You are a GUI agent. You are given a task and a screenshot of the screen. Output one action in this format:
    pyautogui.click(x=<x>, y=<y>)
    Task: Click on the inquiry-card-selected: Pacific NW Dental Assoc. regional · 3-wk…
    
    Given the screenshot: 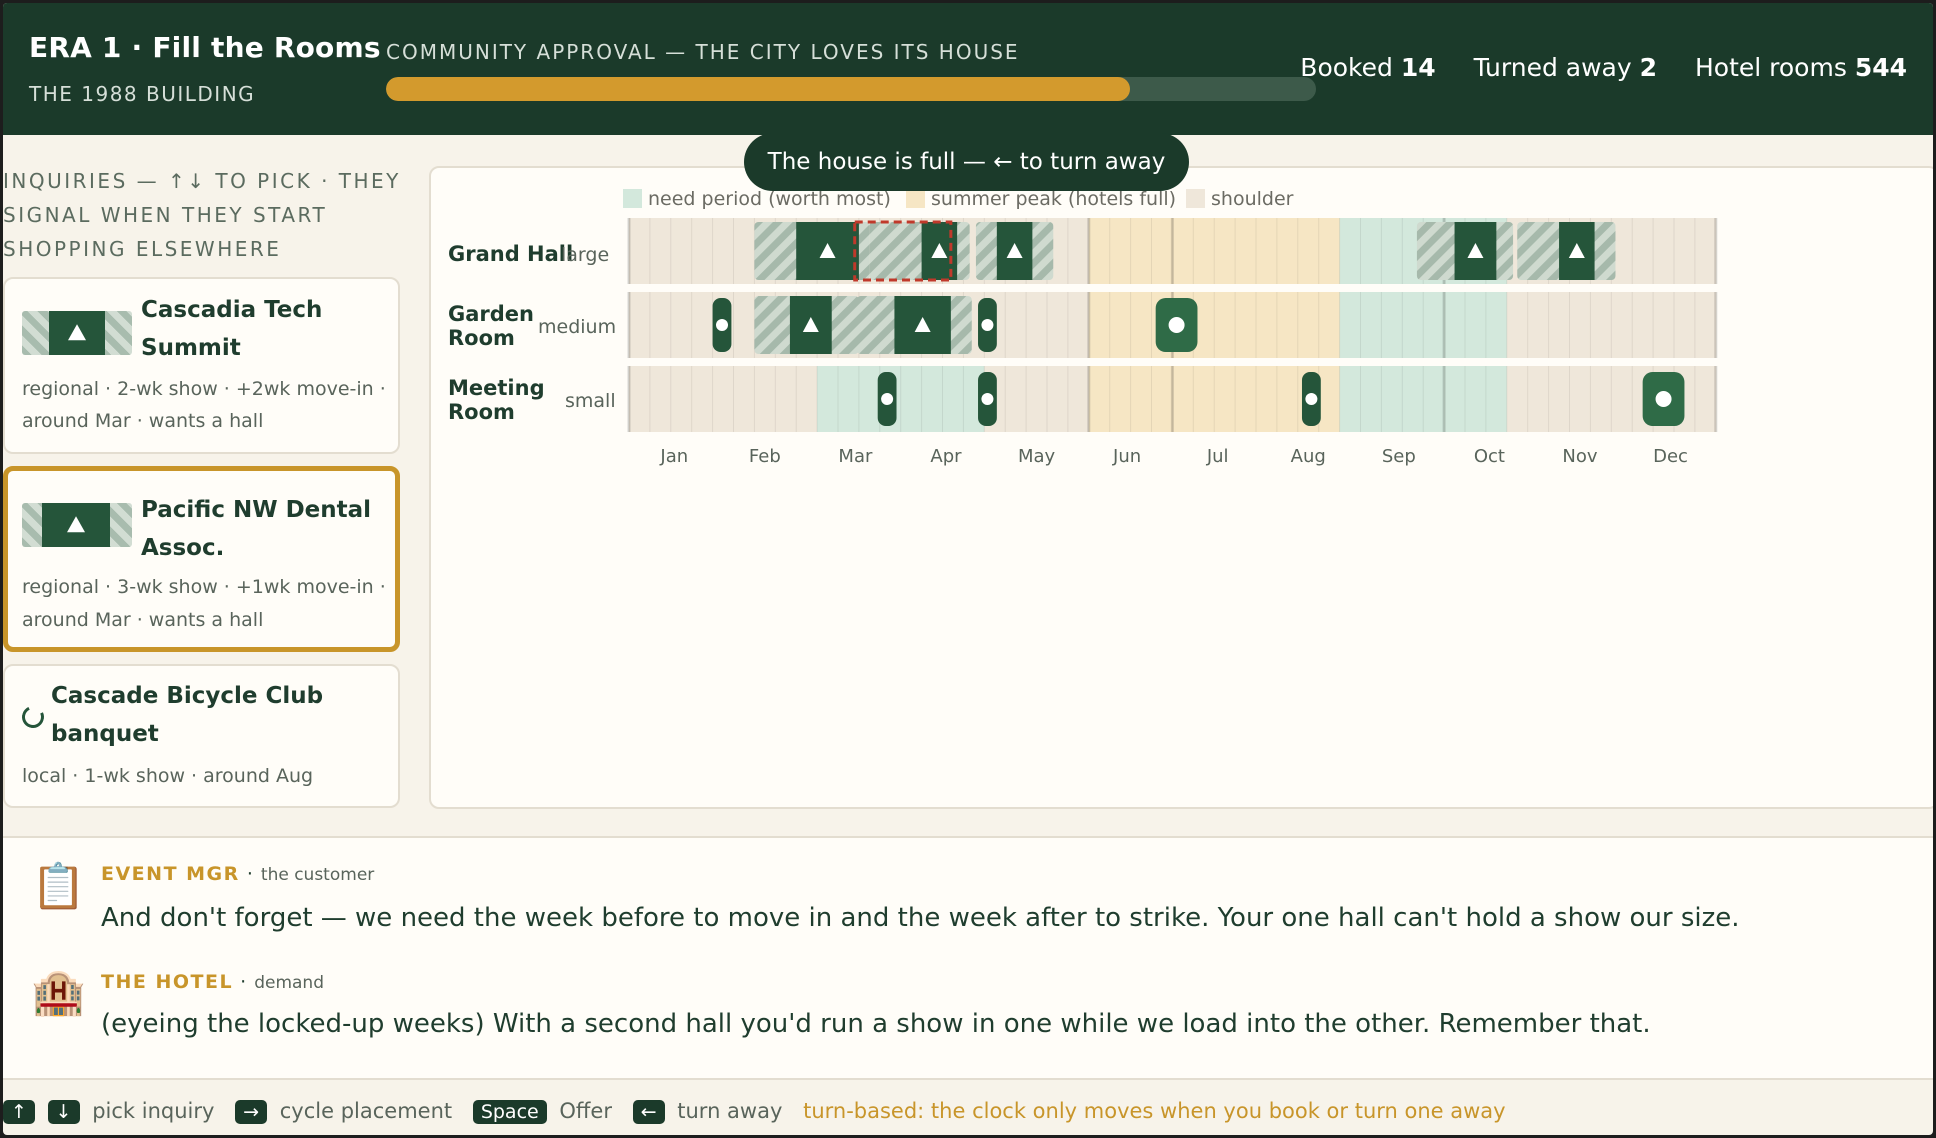 What is the action you would take?
    pyautogui.click(x=201, y=559)
    